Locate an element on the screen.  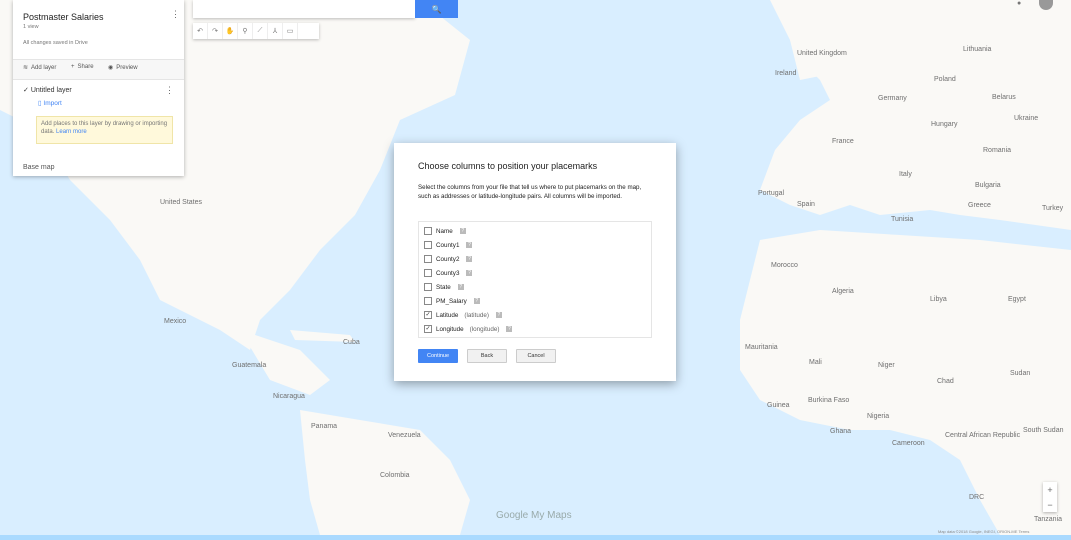
preview-button: ◉ Preview is located at coordinates (123, 68).